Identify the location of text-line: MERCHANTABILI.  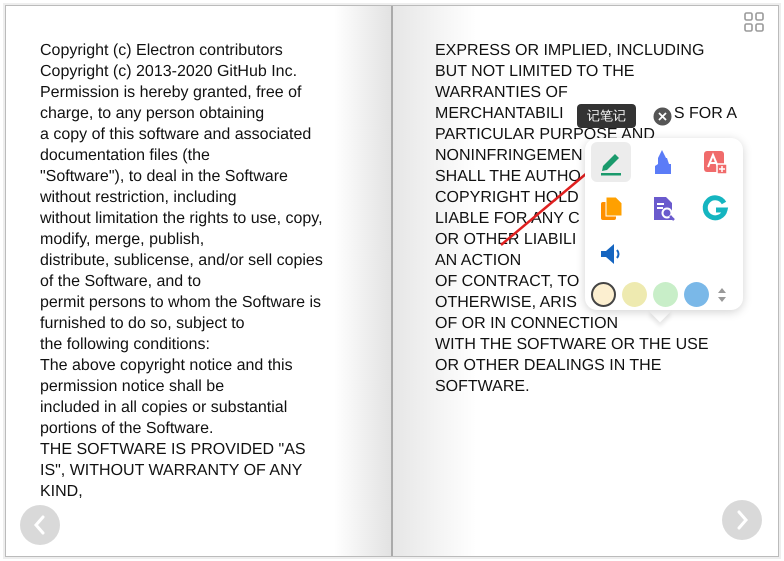
(499, 114).